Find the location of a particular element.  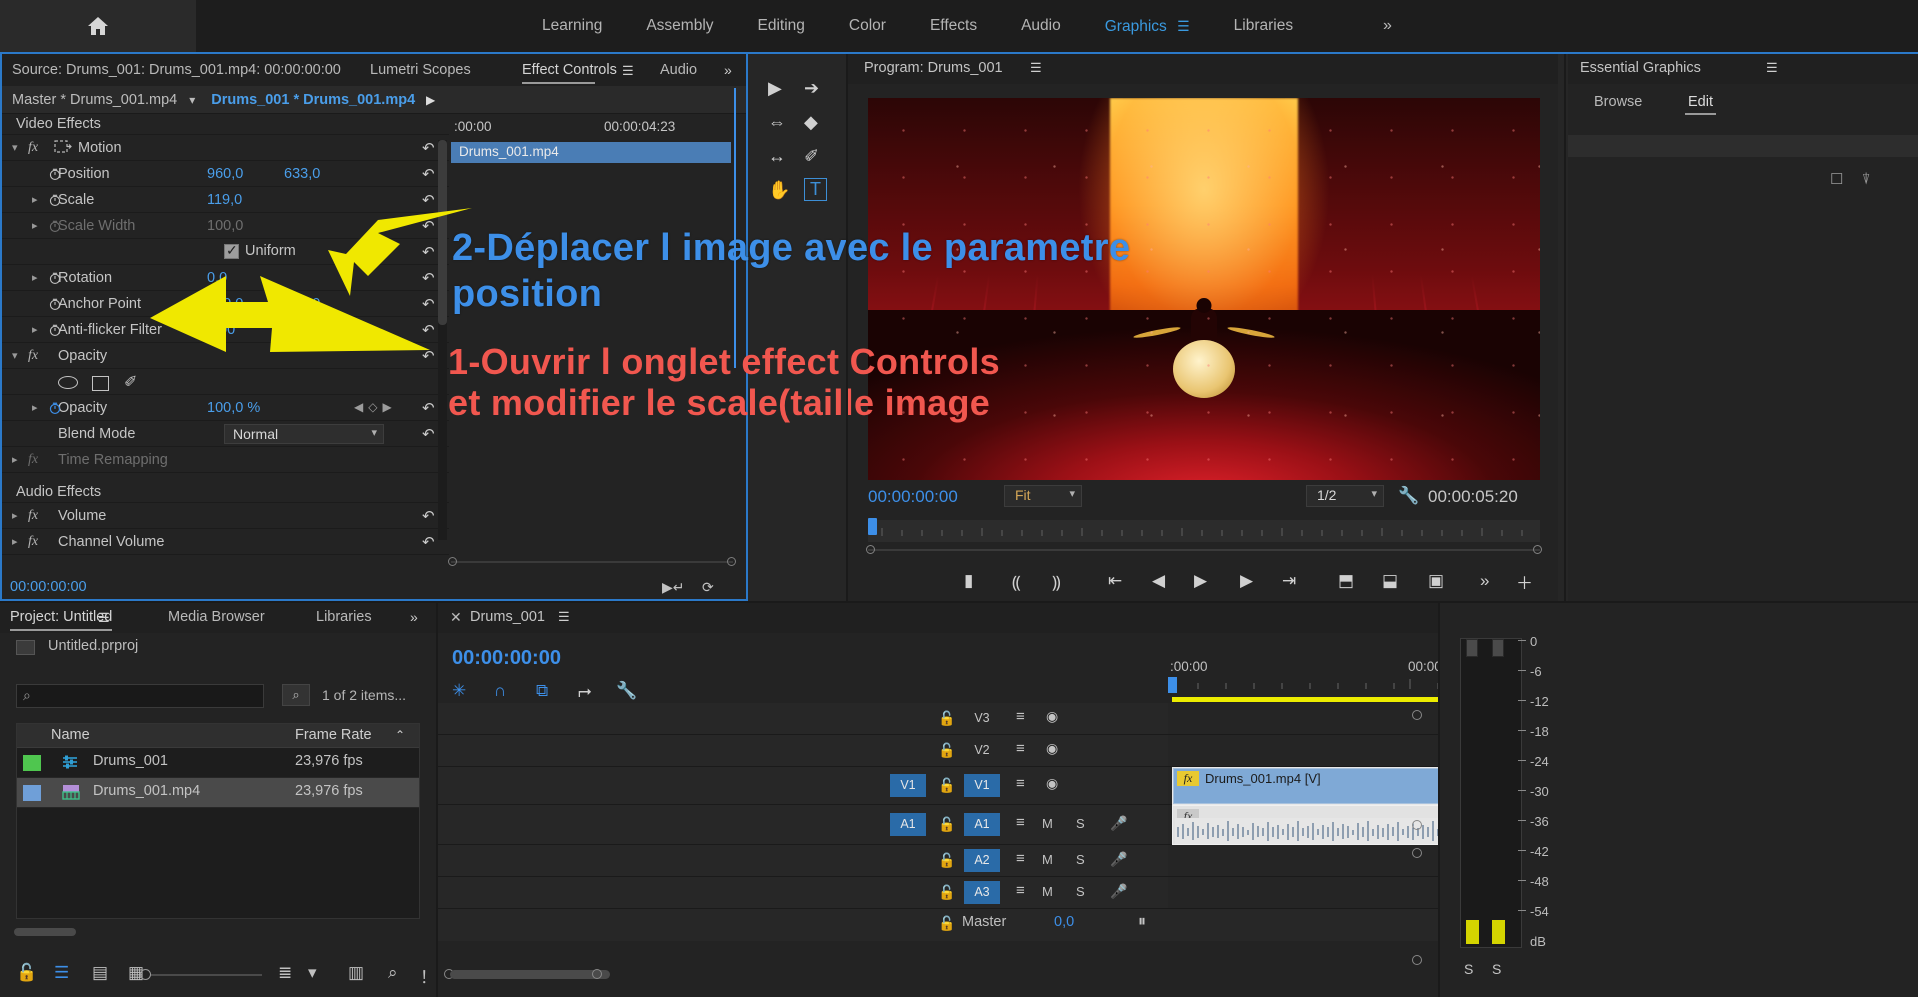

track-row-v3: 🔓 V3 ≡ ◉ is located at coordinates (938, 719).